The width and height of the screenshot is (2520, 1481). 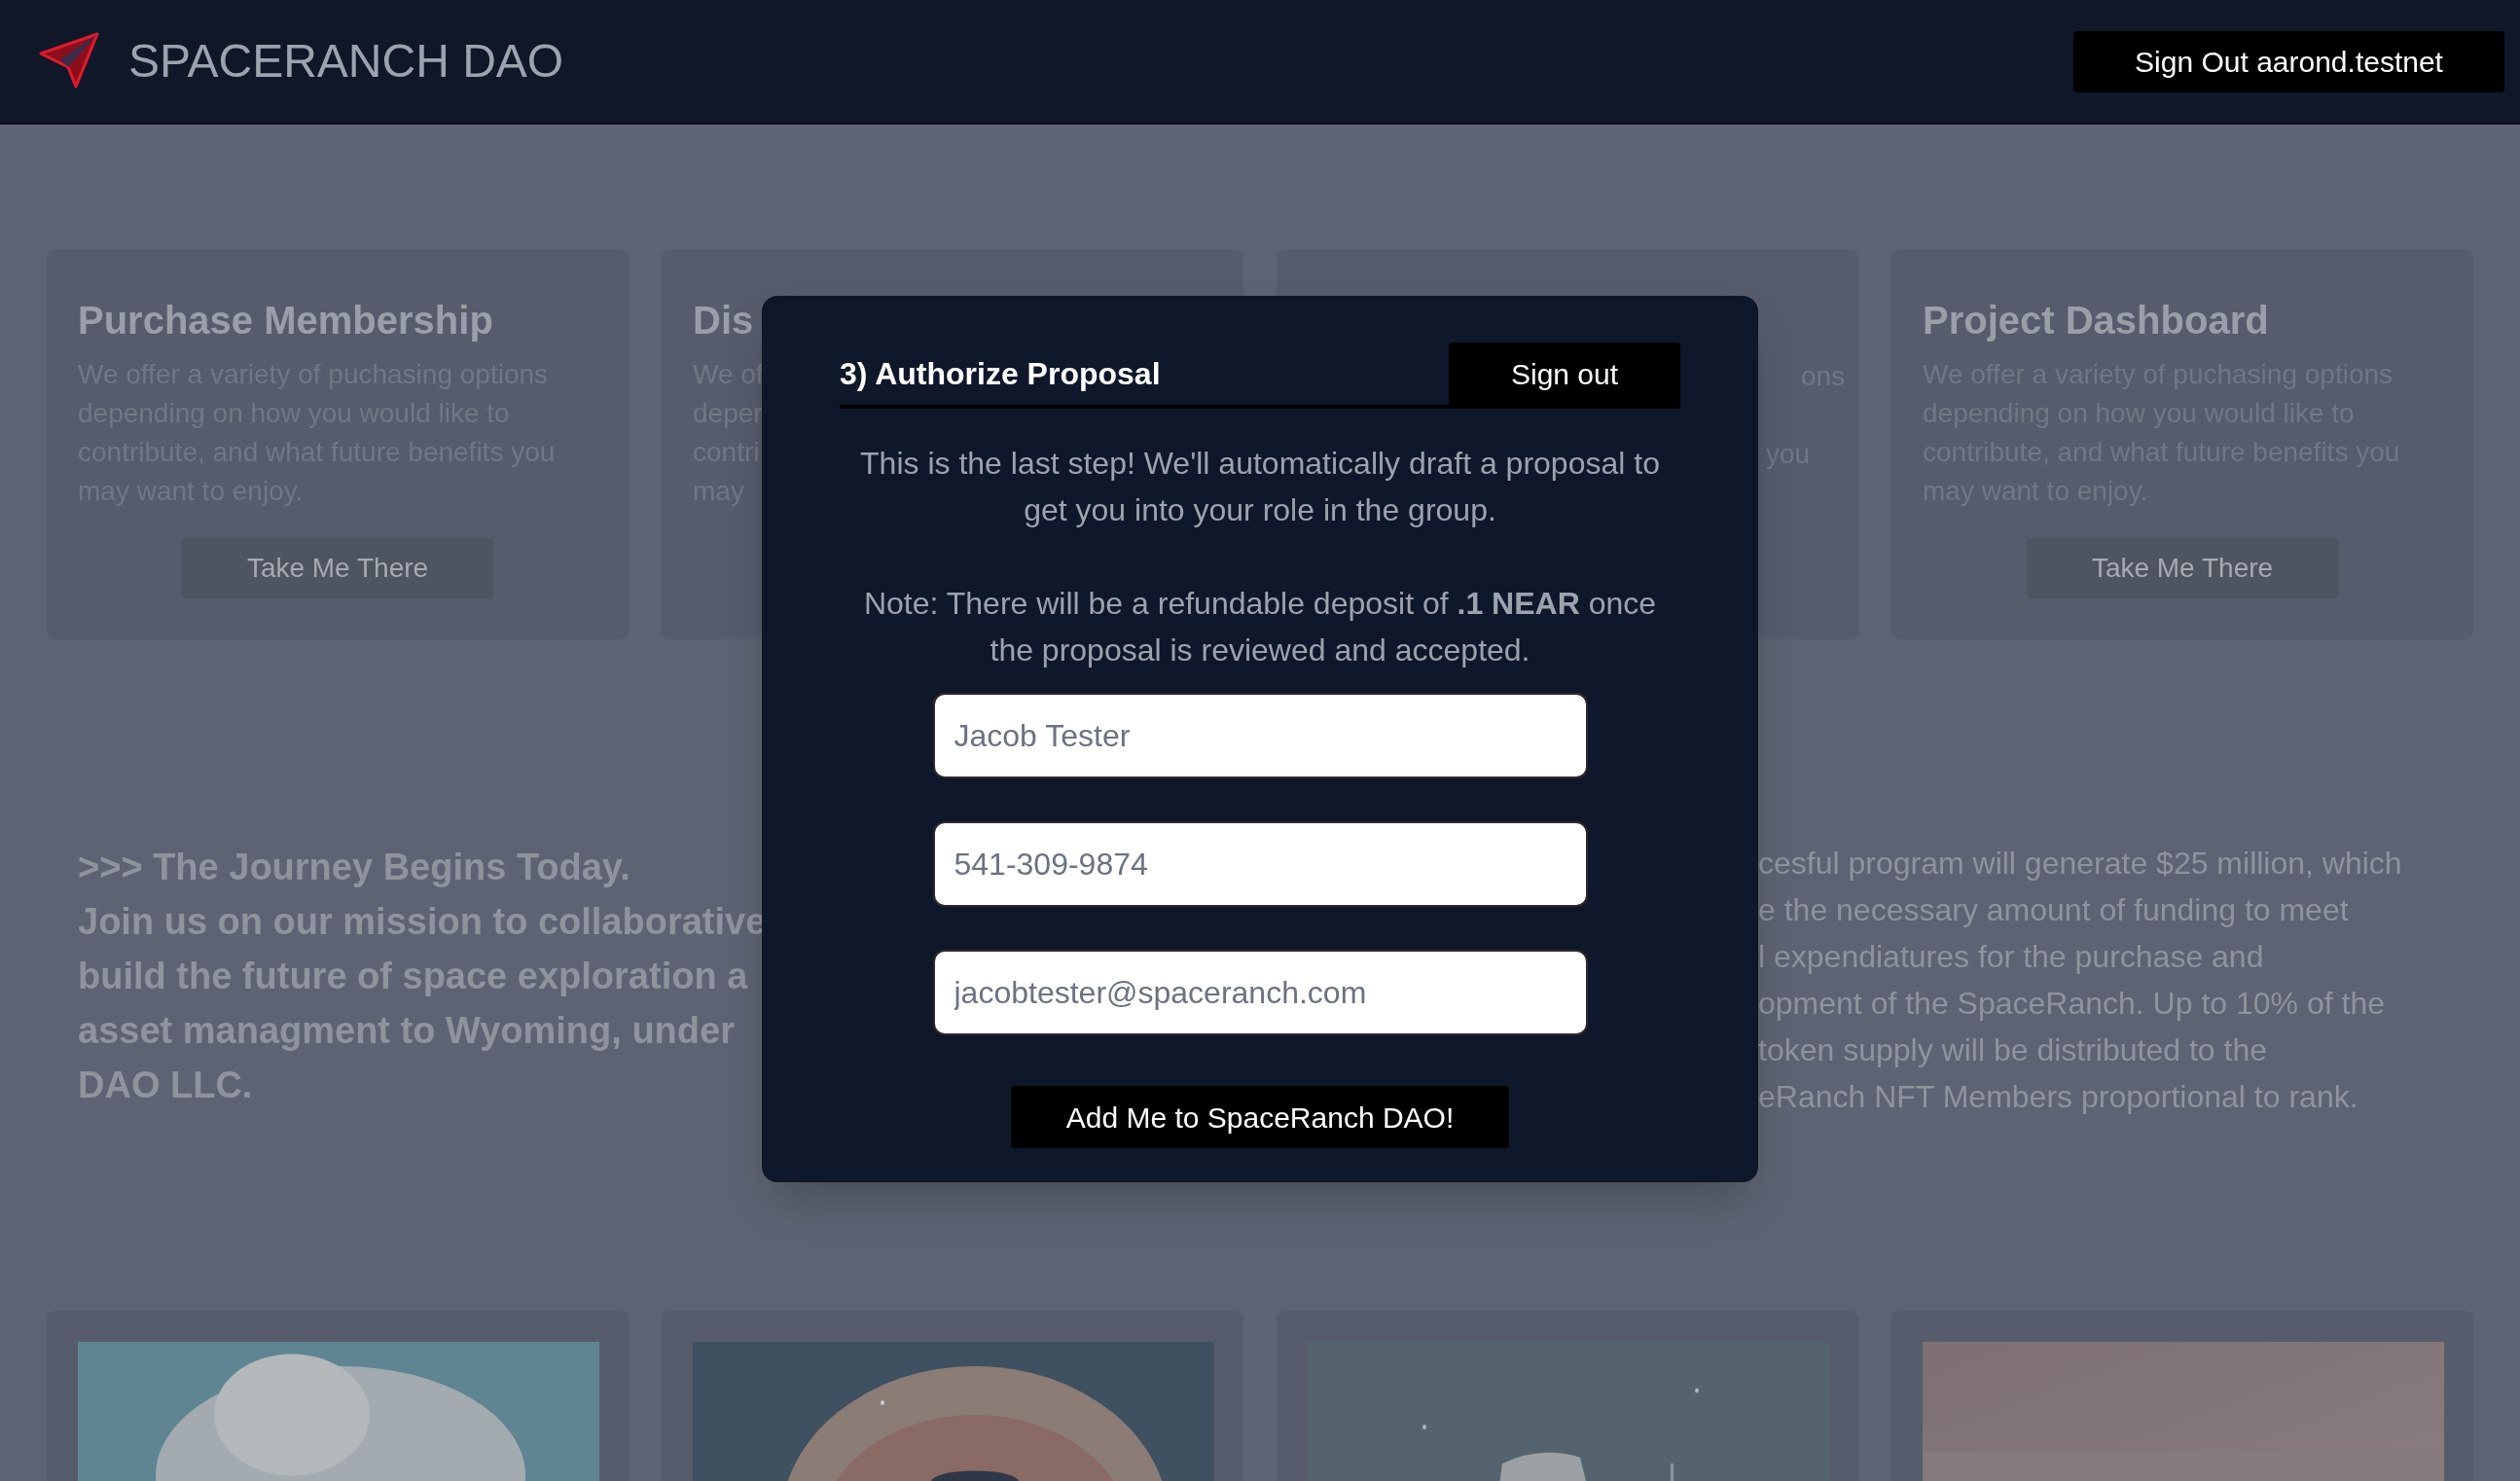 What do you see at coordinates (1260, 735) in the screenshot?
I see `input-field: Jacob Tester` at bounding box center [1260, 735].